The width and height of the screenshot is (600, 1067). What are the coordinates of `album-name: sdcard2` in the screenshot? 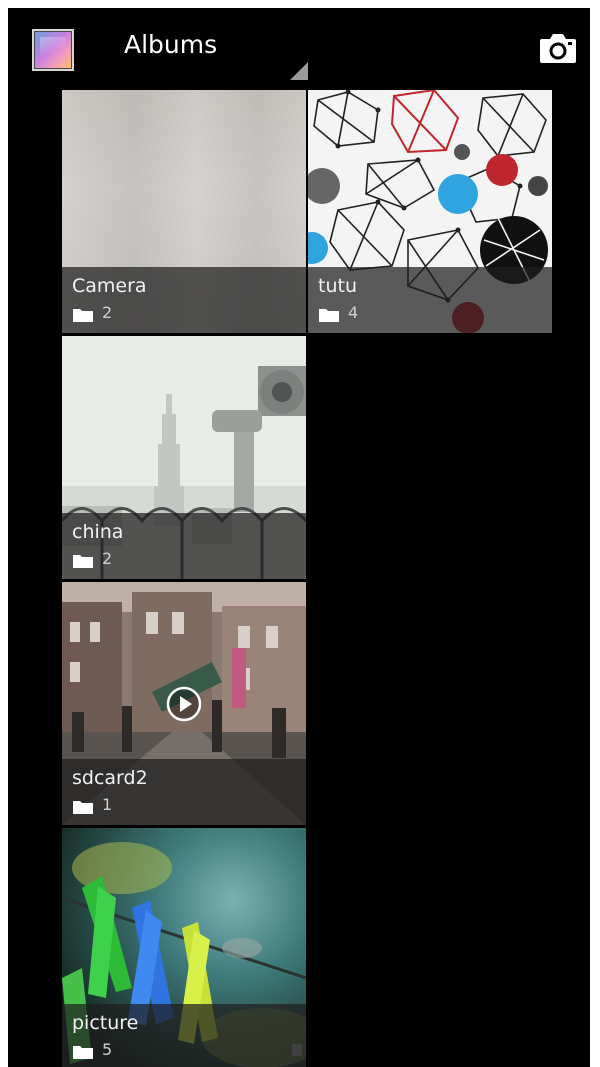 It's located at (110, 778).